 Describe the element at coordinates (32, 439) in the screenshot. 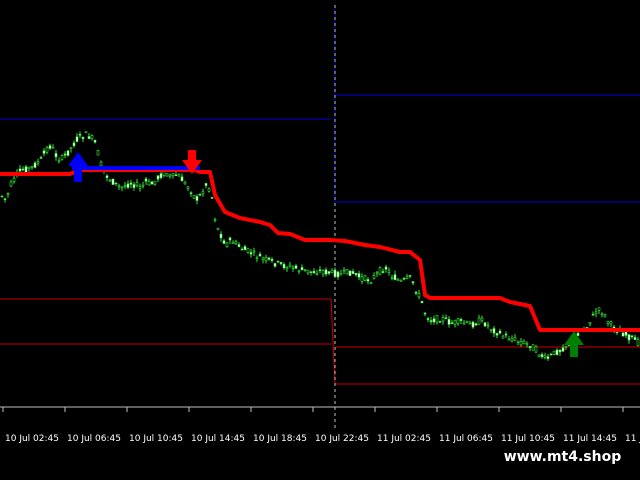

I see `time-tick-label: 10 Jul 02:45` at that location.